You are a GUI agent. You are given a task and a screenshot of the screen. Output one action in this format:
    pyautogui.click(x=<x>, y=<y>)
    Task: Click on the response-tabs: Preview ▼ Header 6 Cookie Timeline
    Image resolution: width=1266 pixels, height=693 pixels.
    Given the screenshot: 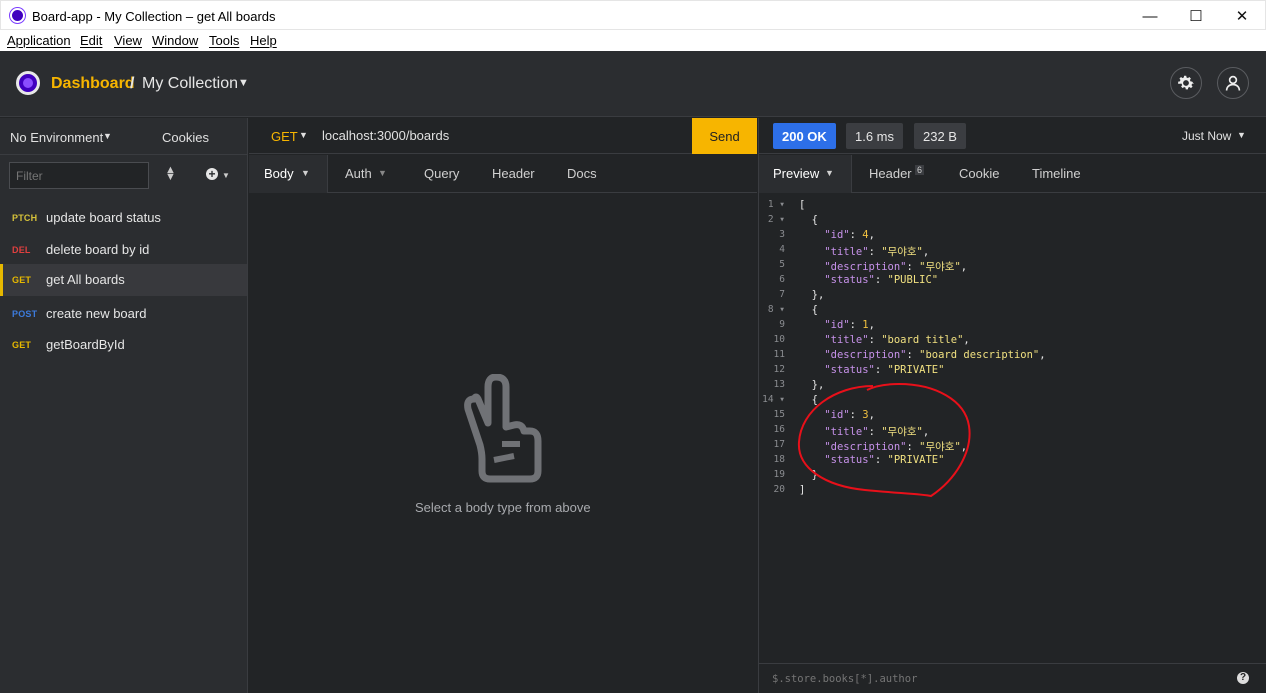 What is the action you would take?
    pyautogui.click(x=1012, y=174)
    